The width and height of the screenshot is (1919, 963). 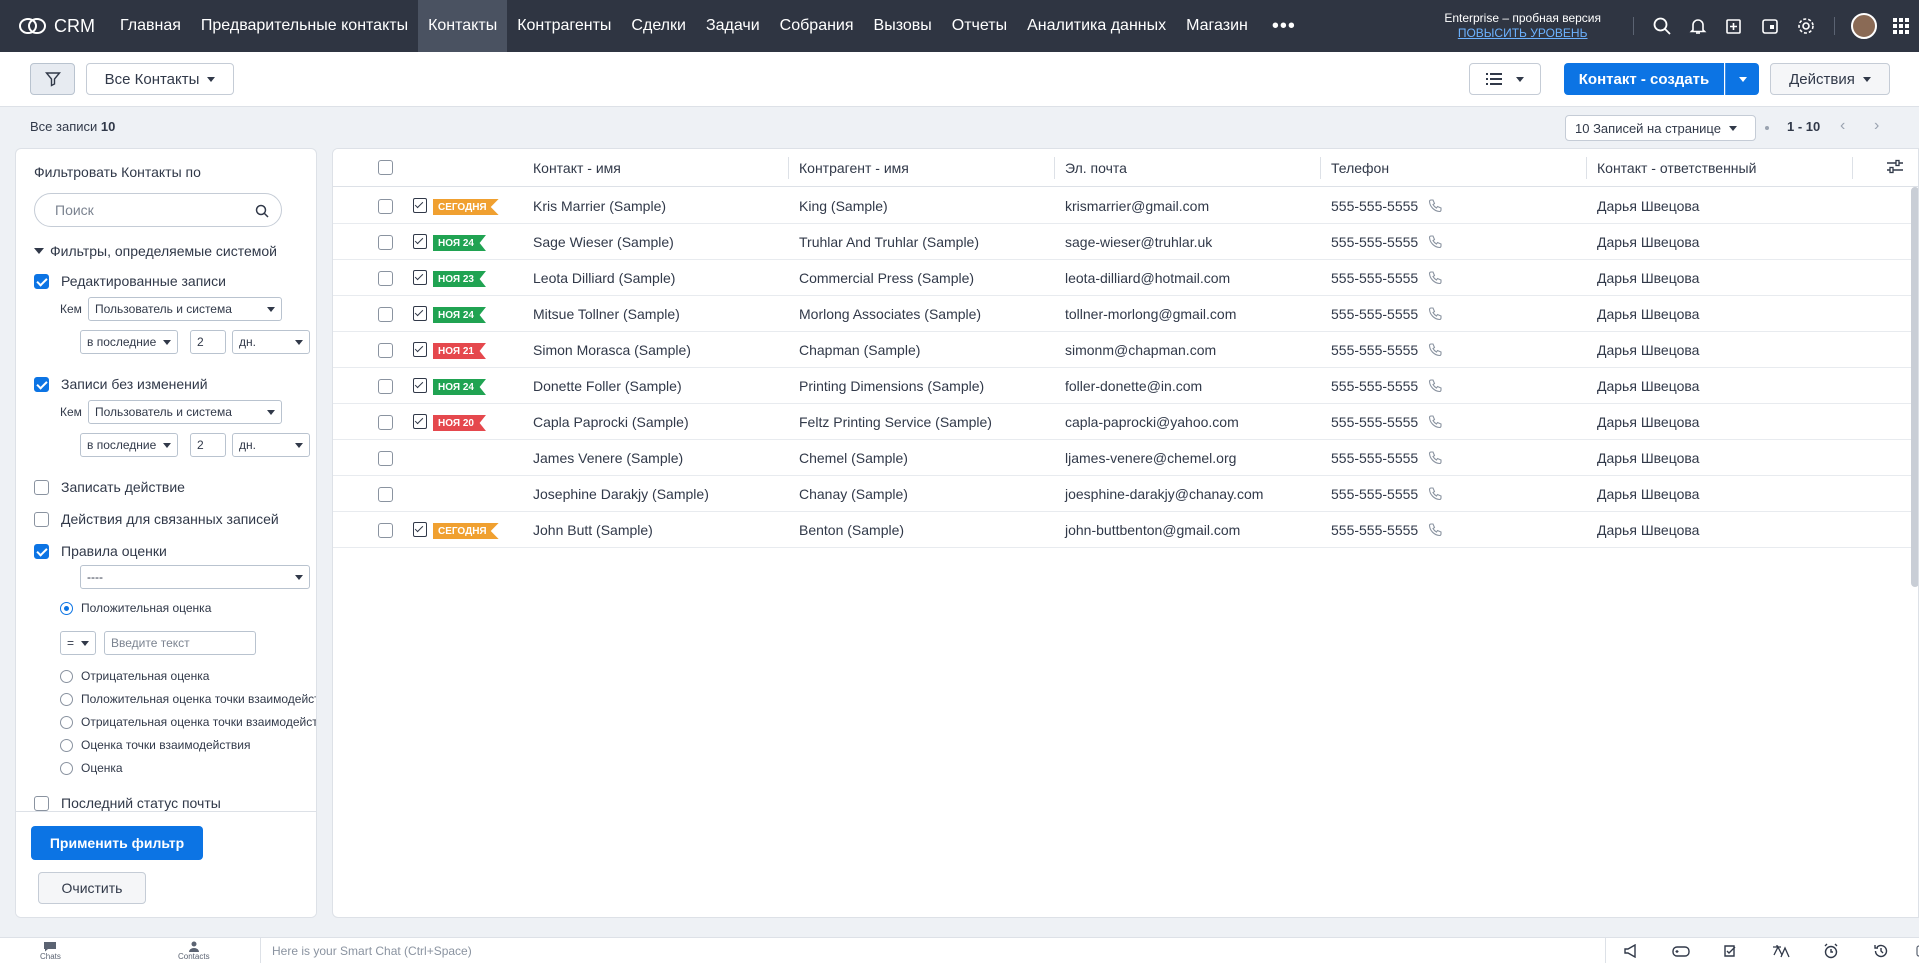 I want to click on contact-name-link: Kris Marrier (Sample), so click(x=599, y=206).